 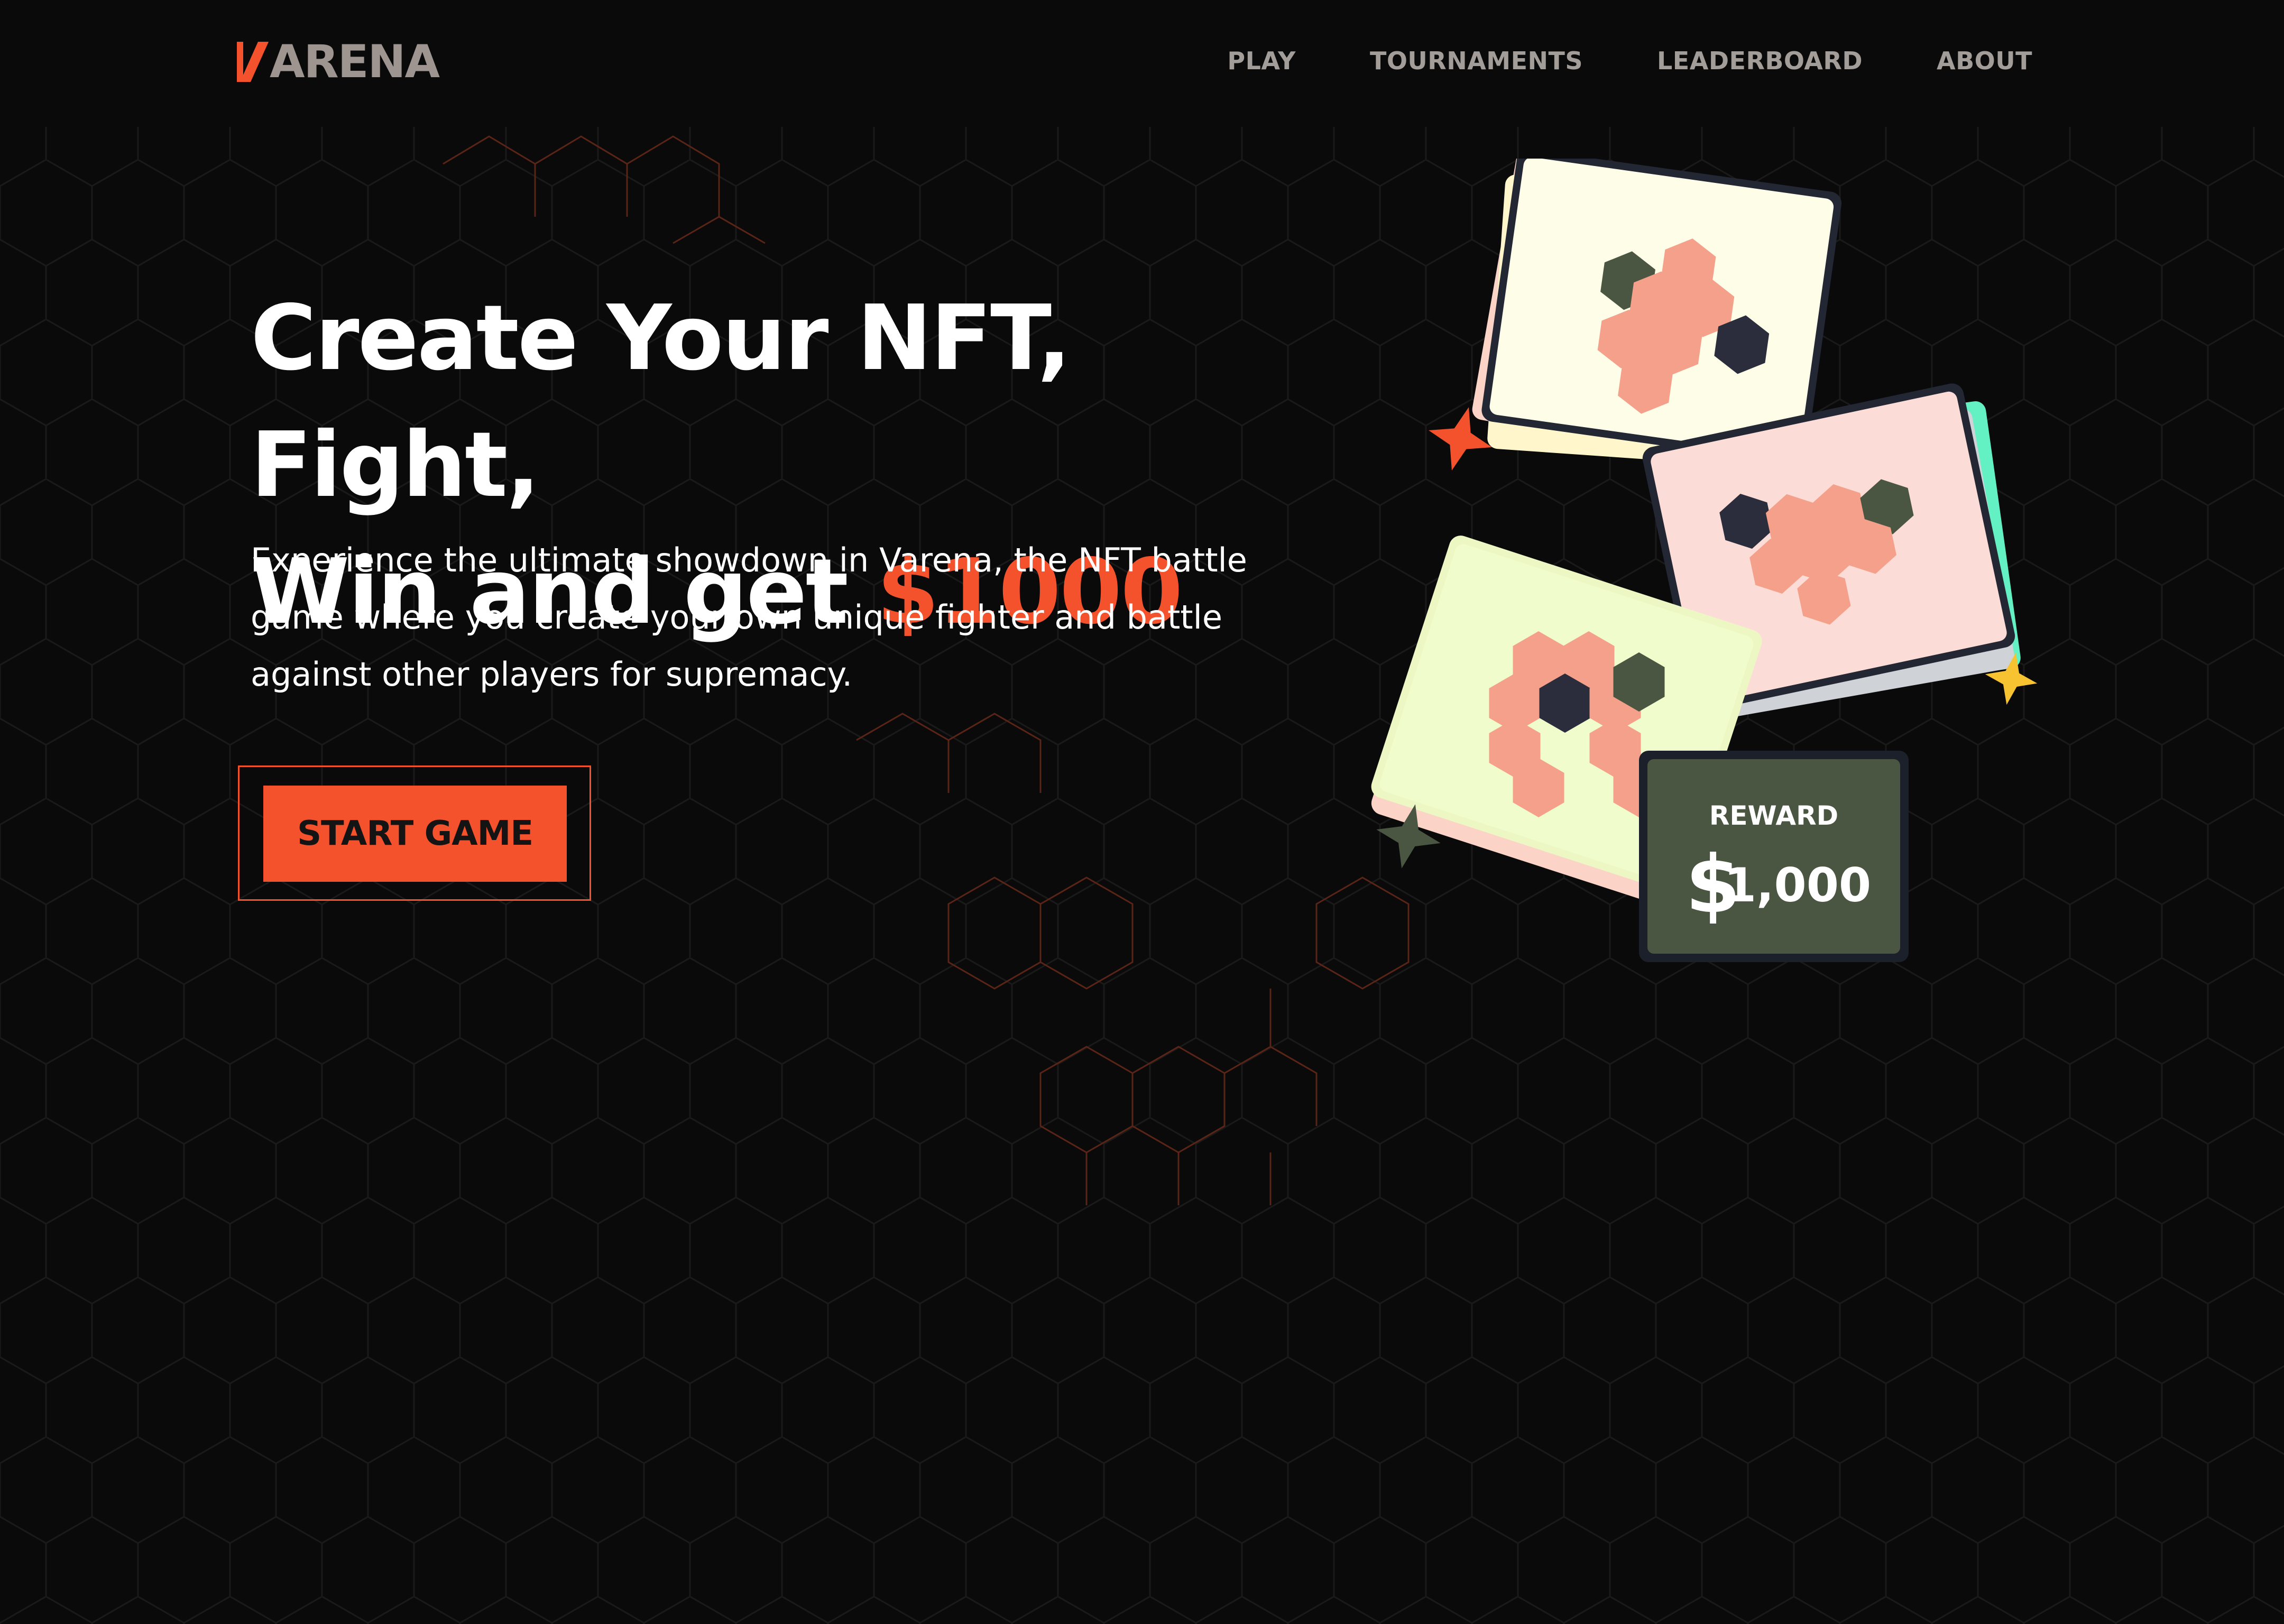 What do you see at coordinates (1797, 885) in the screenshot?
I see `reward-amount: 1,000` at bounding box center [1797, 885].